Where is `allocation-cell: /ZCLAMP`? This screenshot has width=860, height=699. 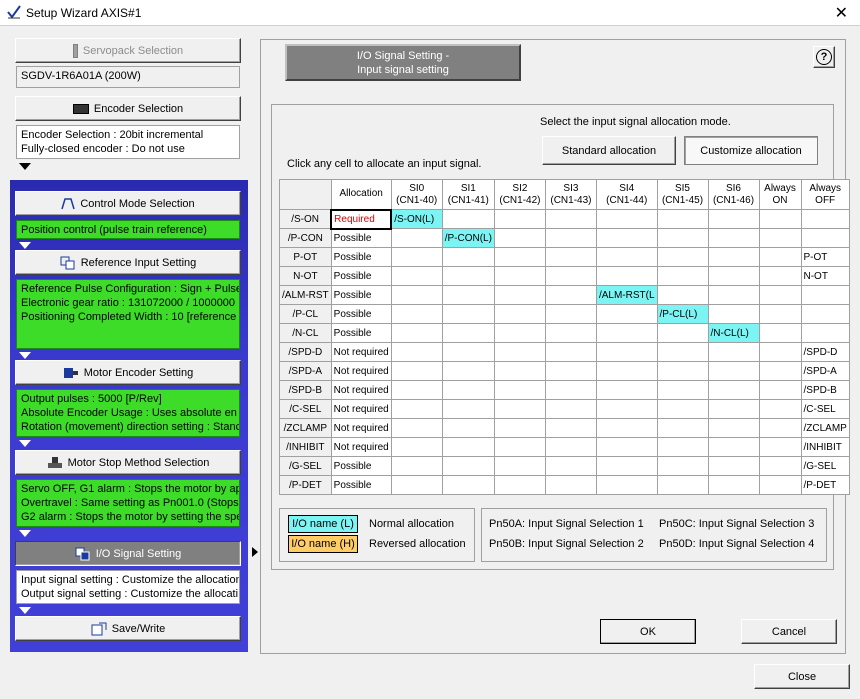 allocation-cell: /ZCLAMP is located at coordinates (825, 428).